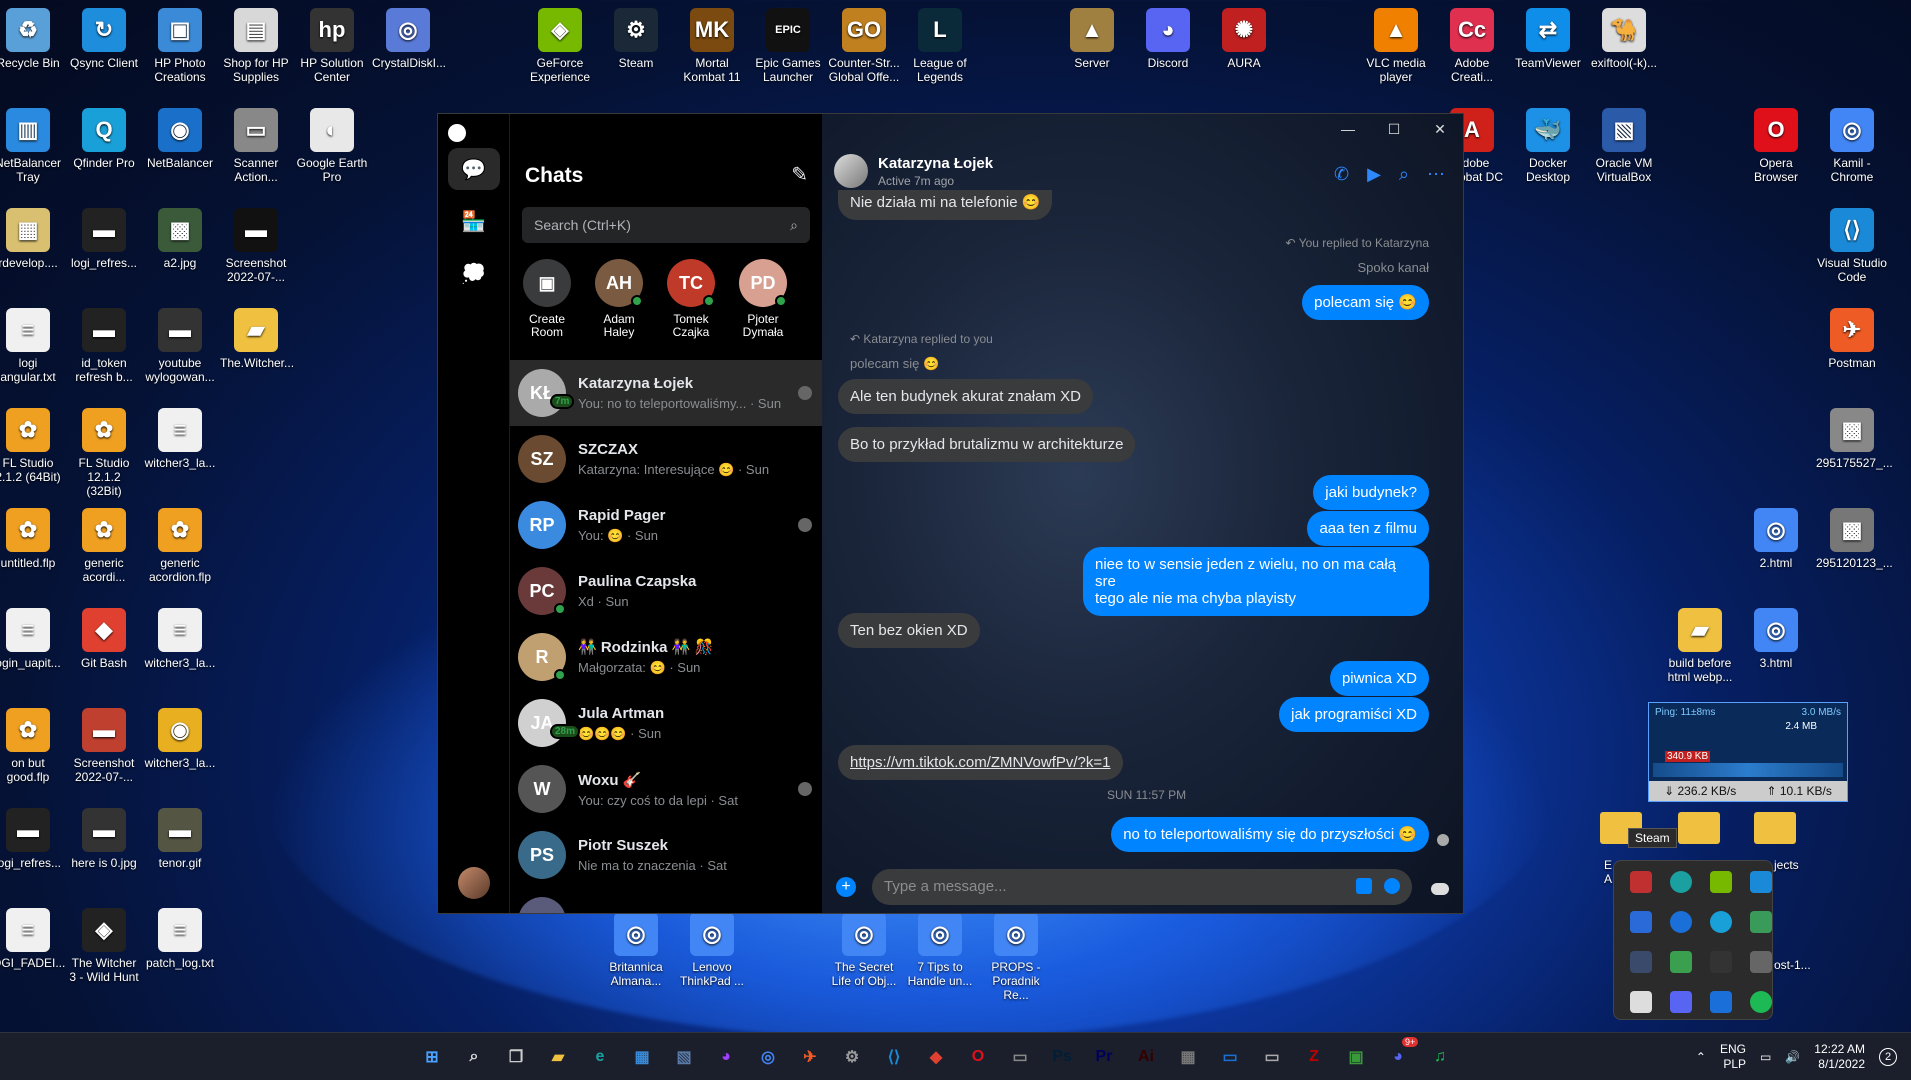 This screenshot has height=1080, width=1911. What do you see at coordinates (636, 39) in the screenshot?
I see `desktop-icon: ⚙ Steam` at bounding box center [636, 39].